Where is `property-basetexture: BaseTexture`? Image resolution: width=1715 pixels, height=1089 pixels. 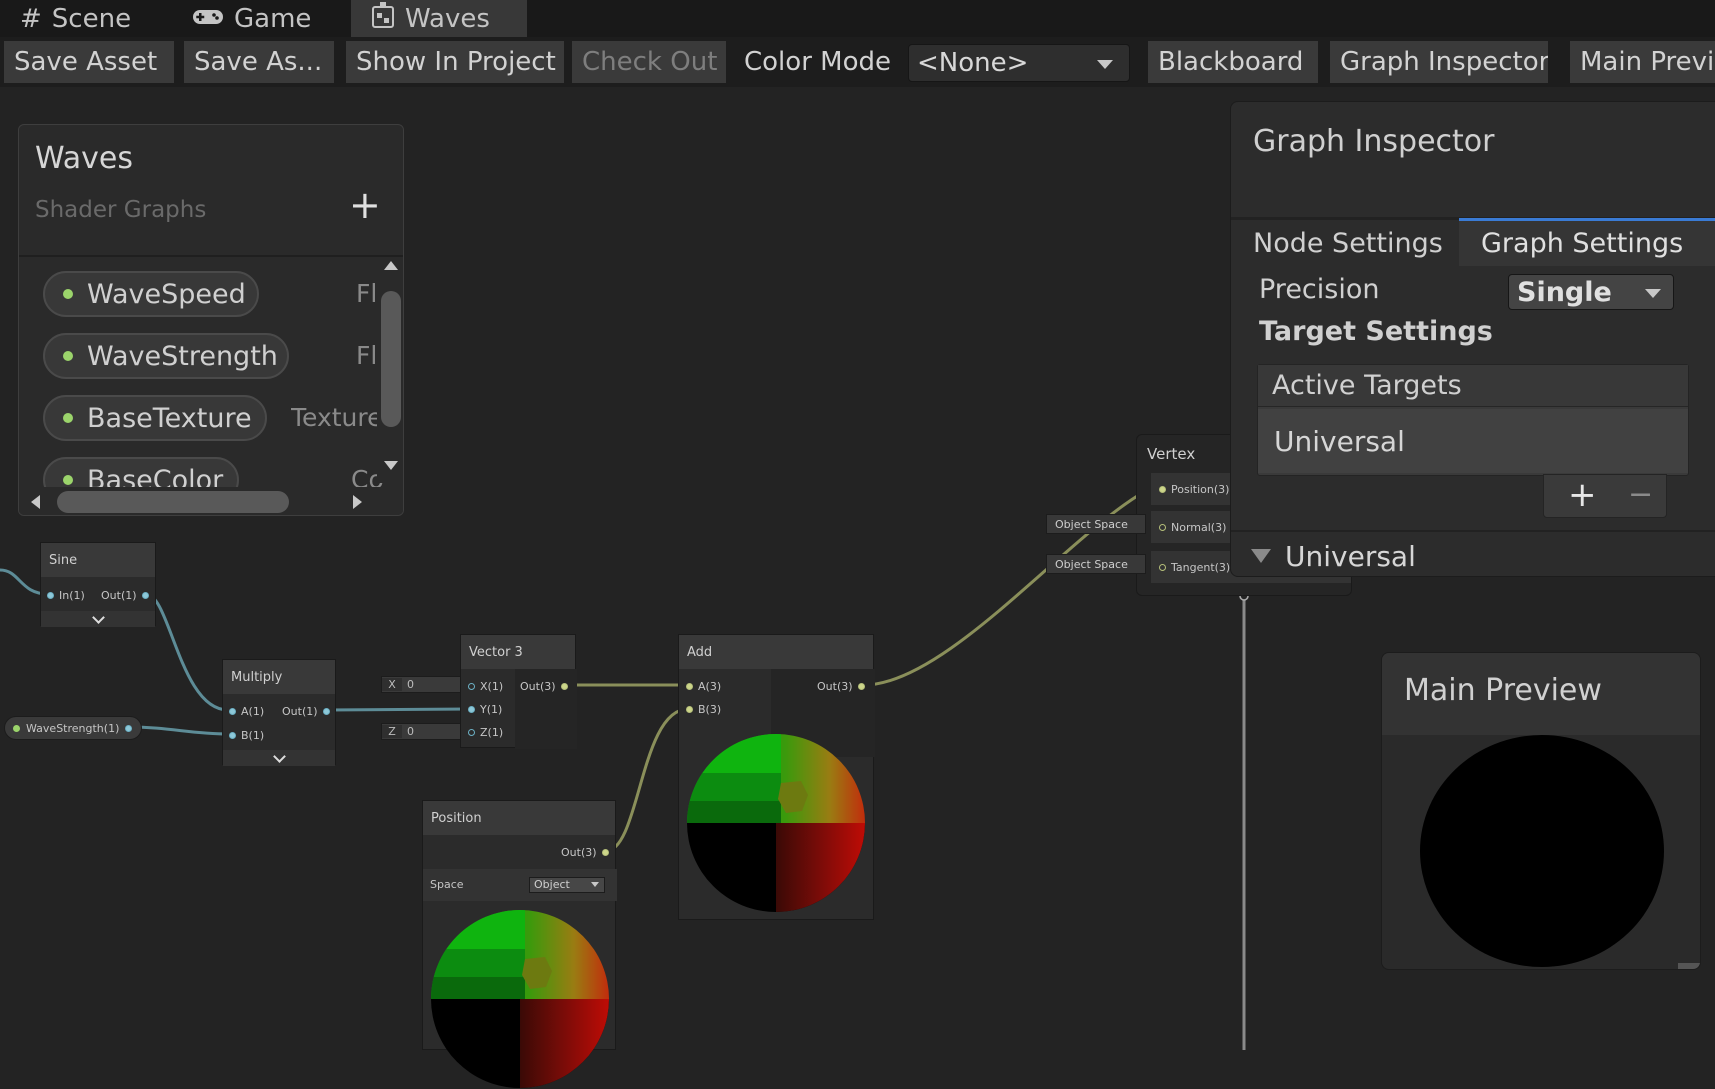 property-basetexture: BaseTexture is located at coordinates (155, 418).